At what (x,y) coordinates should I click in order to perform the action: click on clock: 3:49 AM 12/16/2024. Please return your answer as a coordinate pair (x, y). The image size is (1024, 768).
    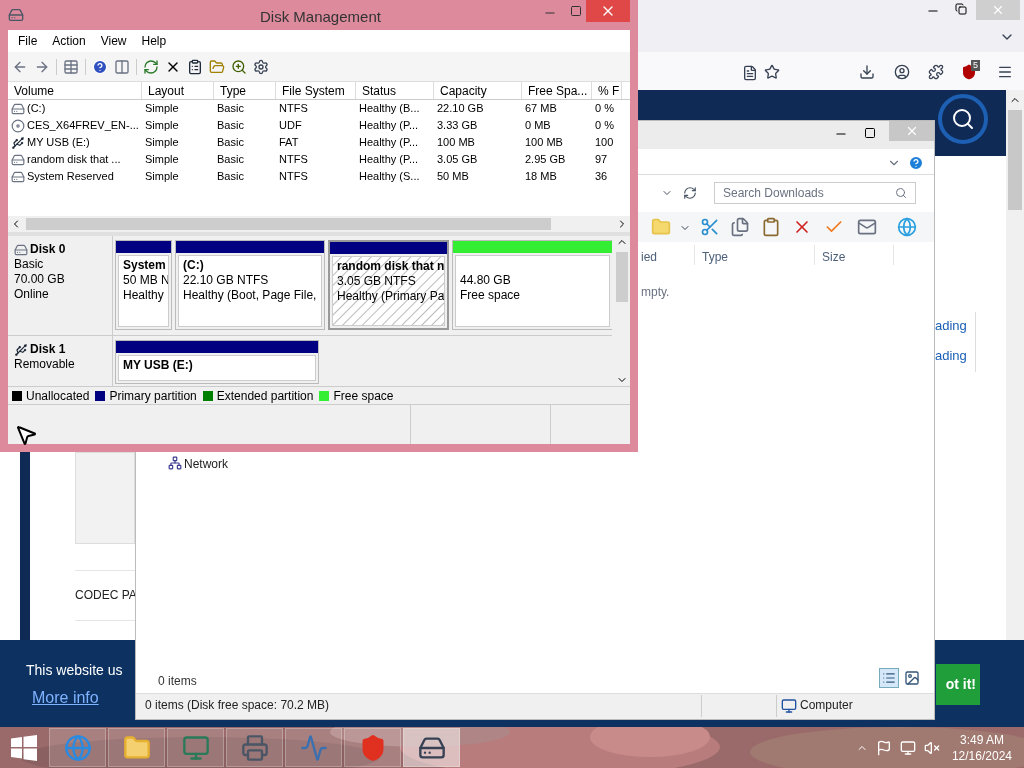
    Looking at the image, I should click on (981, 747).